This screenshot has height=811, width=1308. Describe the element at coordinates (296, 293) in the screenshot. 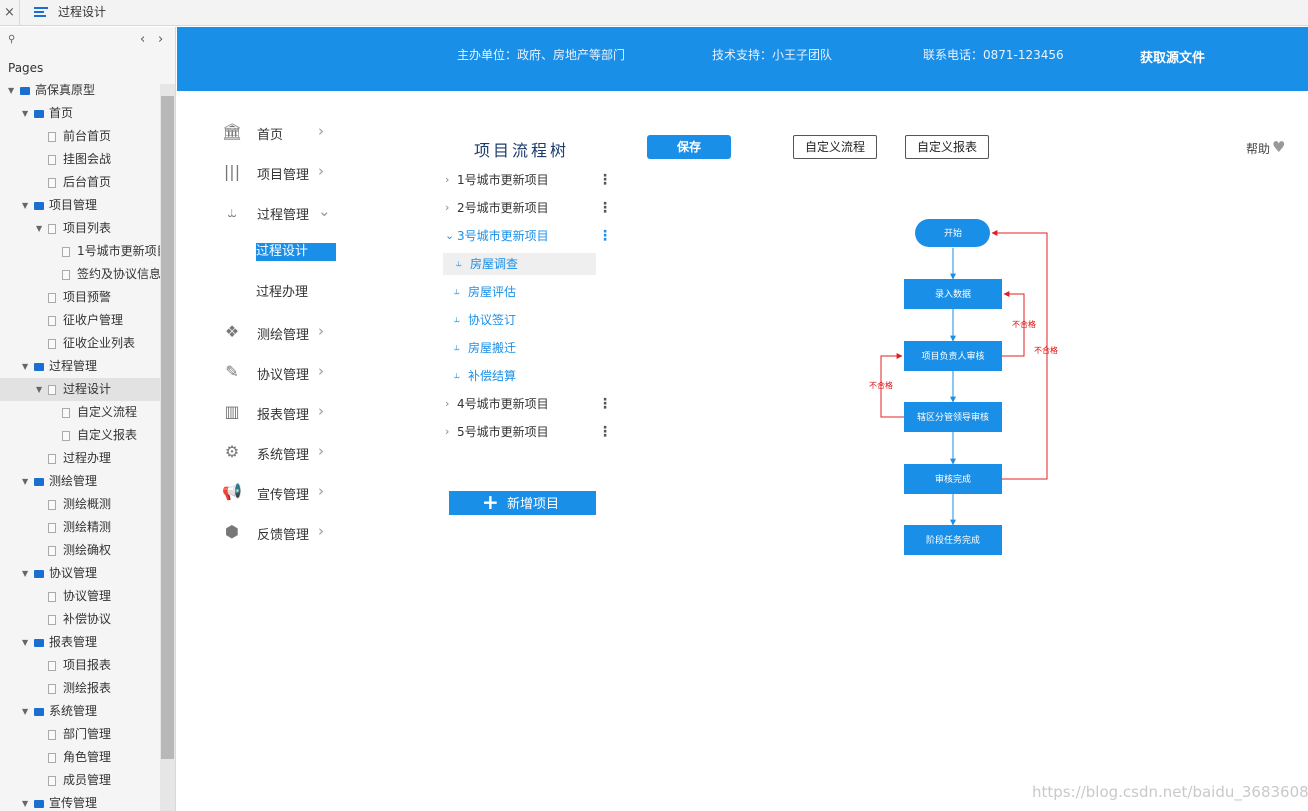

I see `nav-subitem: 过程办理` at that location.